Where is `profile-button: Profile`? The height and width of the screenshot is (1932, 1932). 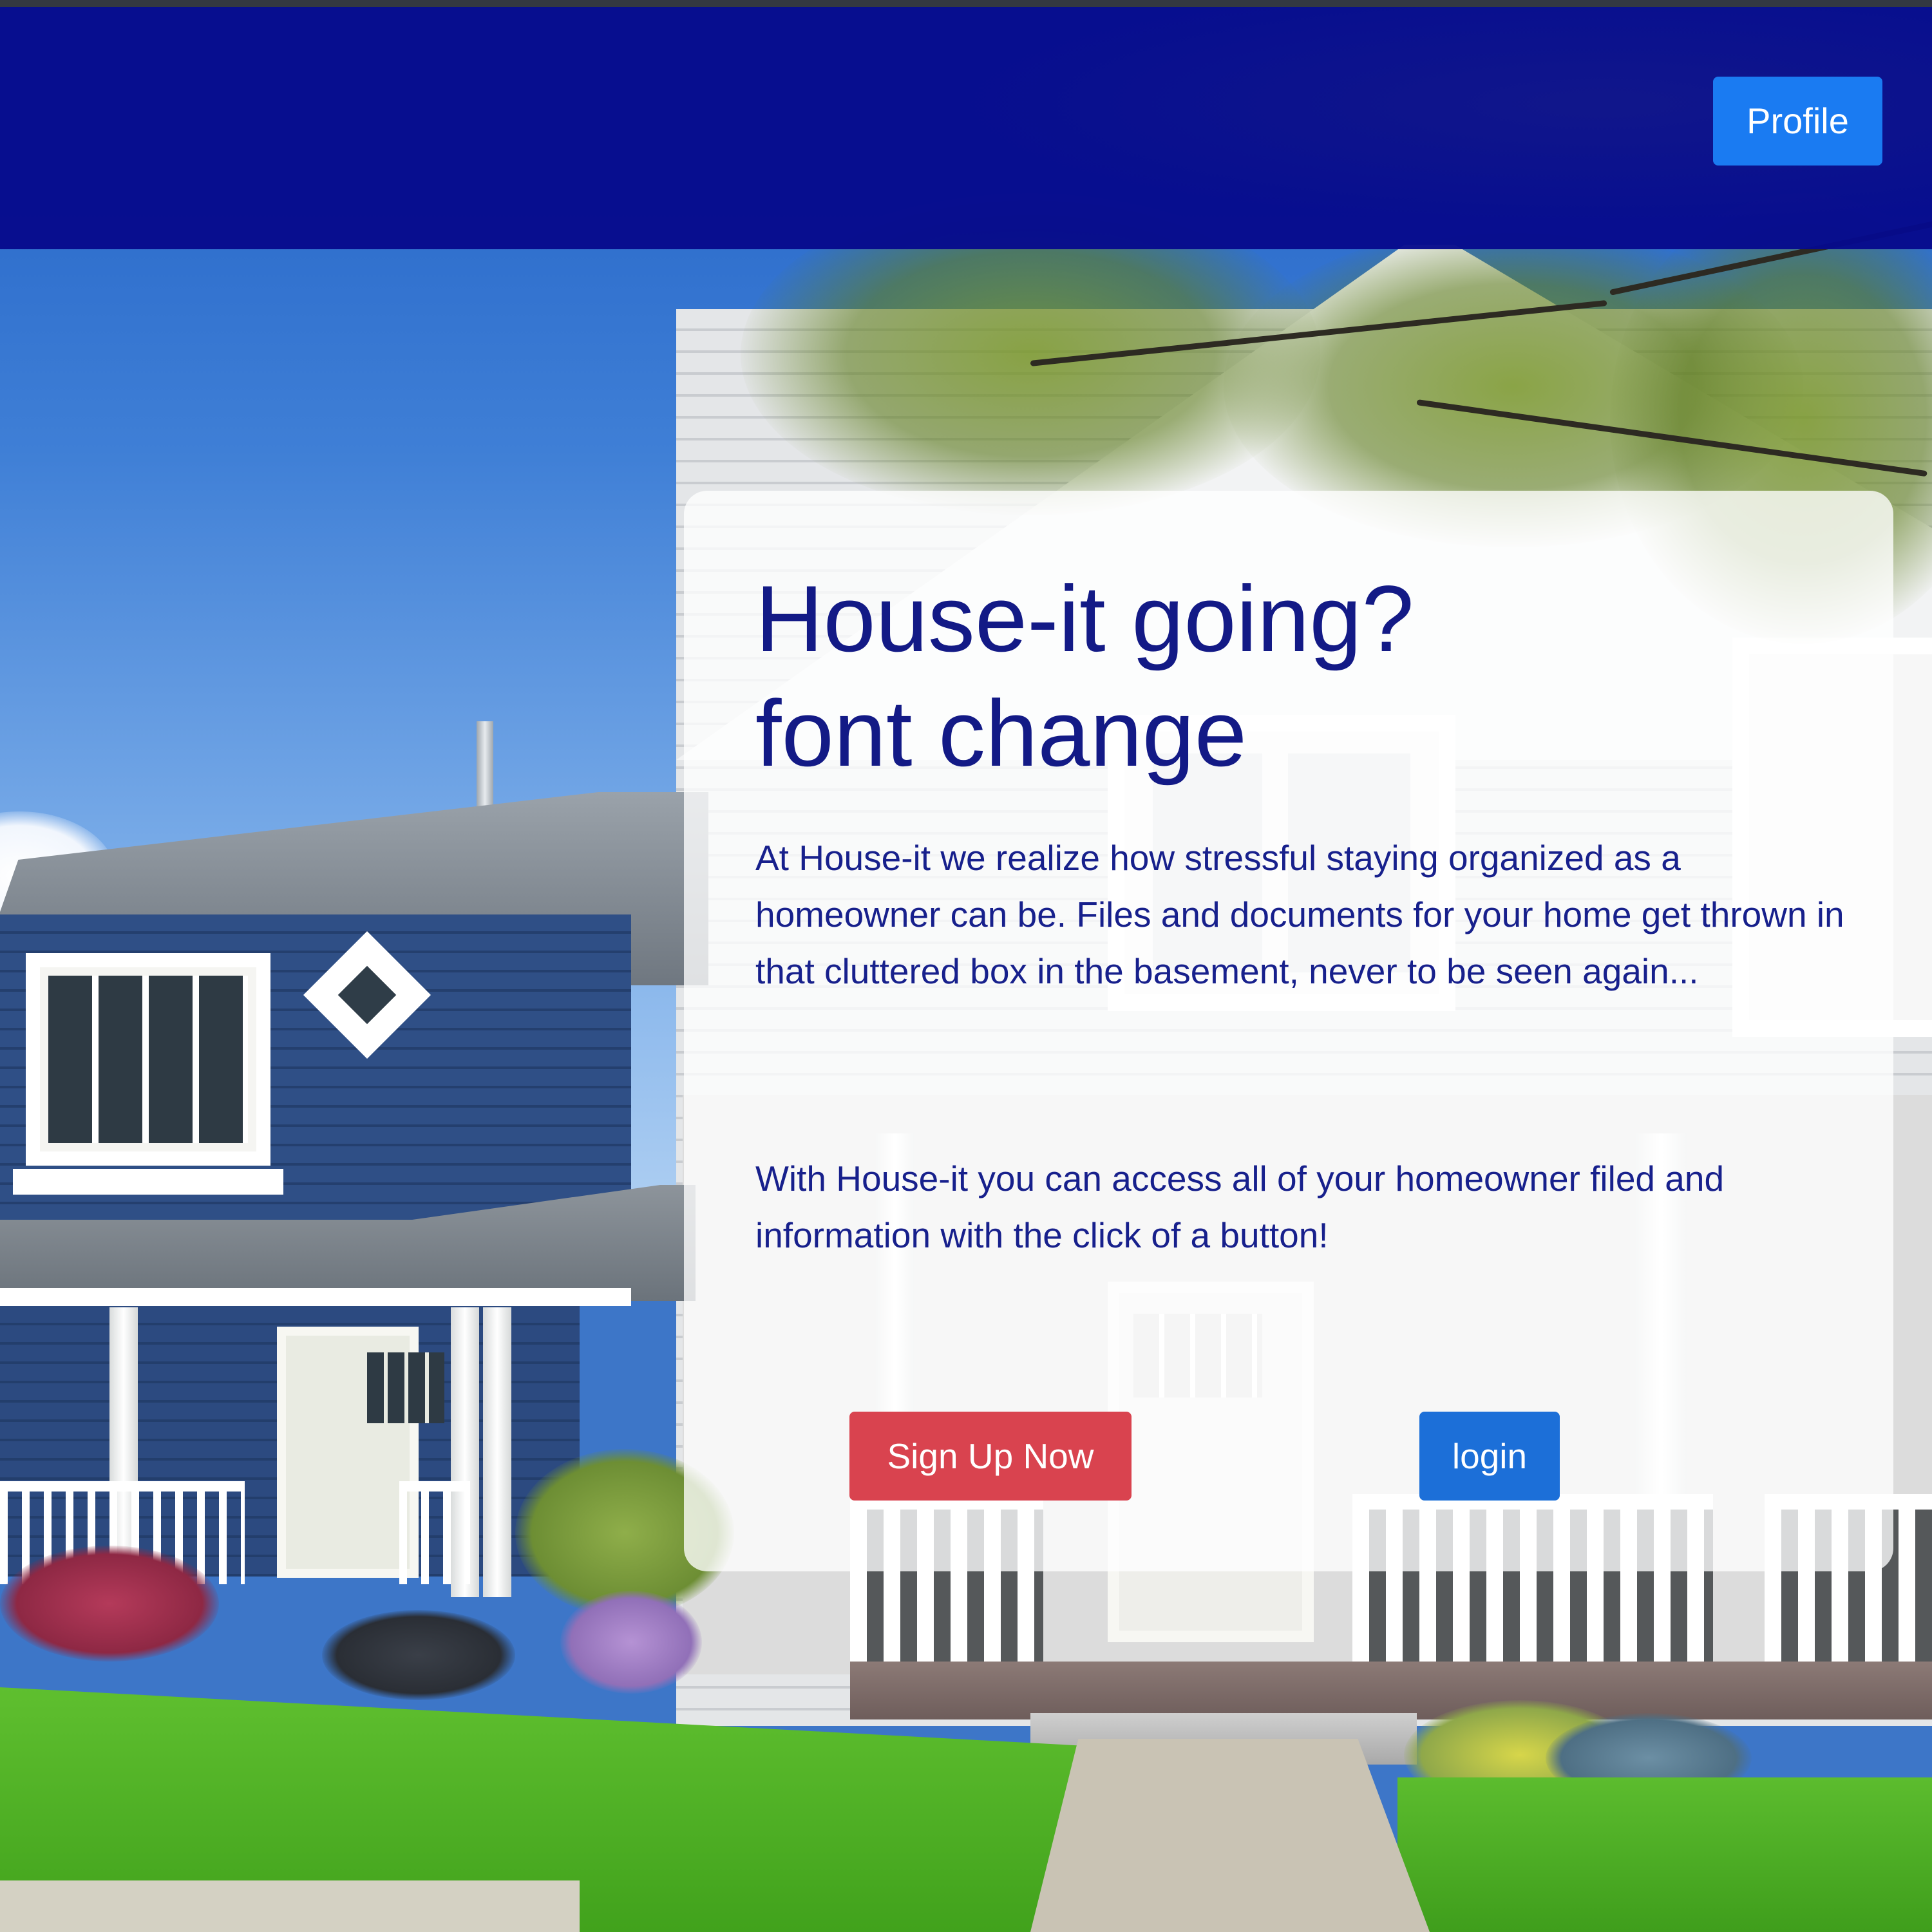 profile-button: Profile is located at coordinates (1797, 121).